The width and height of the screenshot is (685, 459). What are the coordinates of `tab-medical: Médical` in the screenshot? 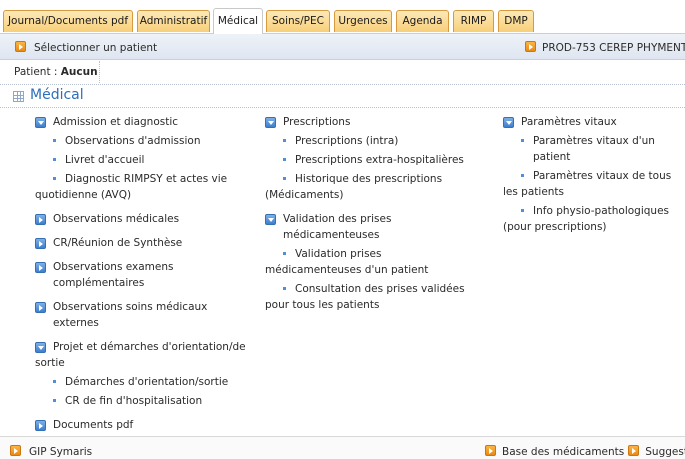 It's located at (238, 21).